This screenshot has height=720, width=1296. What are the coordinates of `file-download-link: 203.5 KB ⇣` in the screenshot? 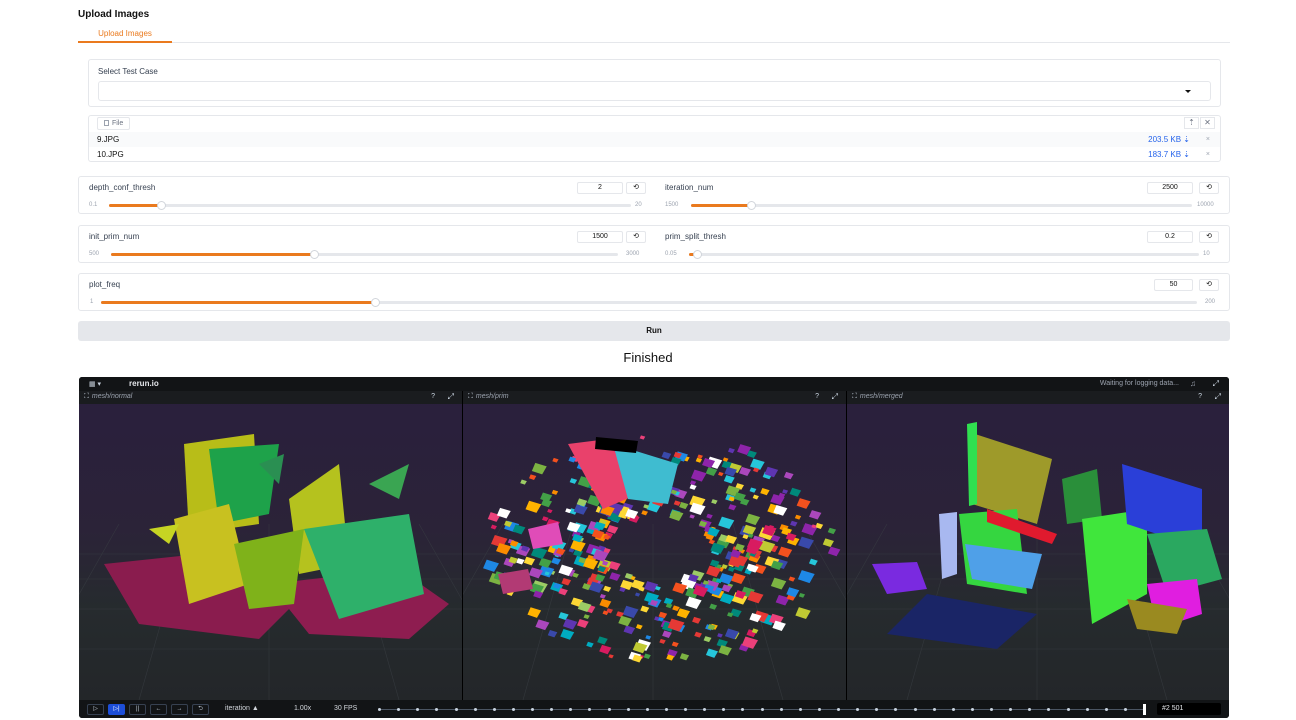 It's located at (1169, 139).